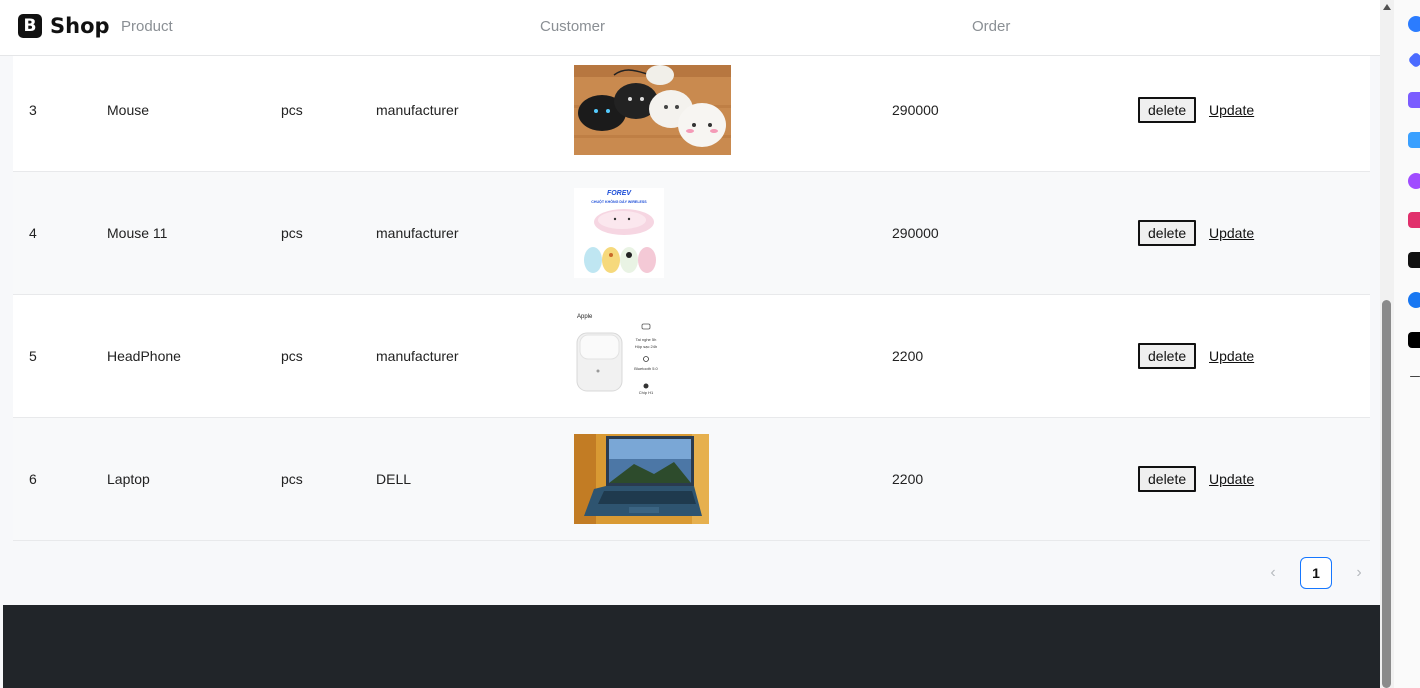 This screenshot has width=1420, height=688. What do you see at coordinates (646, 339) in the screenshot?
I see `airpods-feature-1: Tai nghe 5h` at bounding box center [646, 339].